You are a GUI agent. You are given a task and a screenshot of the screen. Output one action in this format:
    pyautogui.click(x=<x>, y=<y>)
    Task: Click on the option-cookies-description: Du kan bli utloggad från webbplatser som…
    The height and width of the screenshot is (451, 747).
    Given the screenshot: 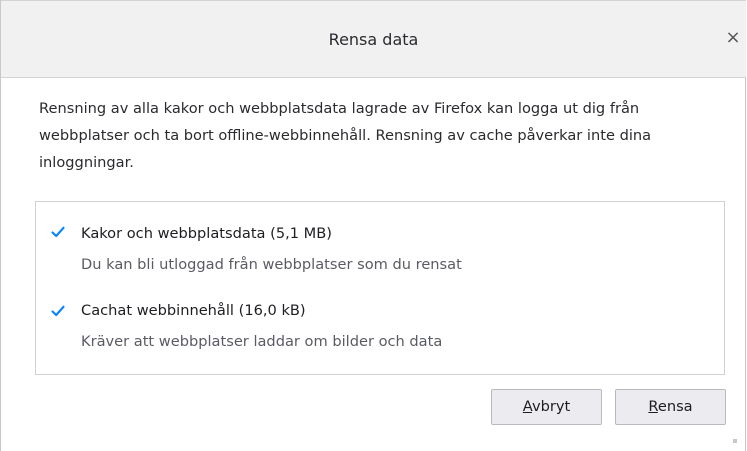 What is the action you would take?
    pyautogui.click(x=271, y=264)
    